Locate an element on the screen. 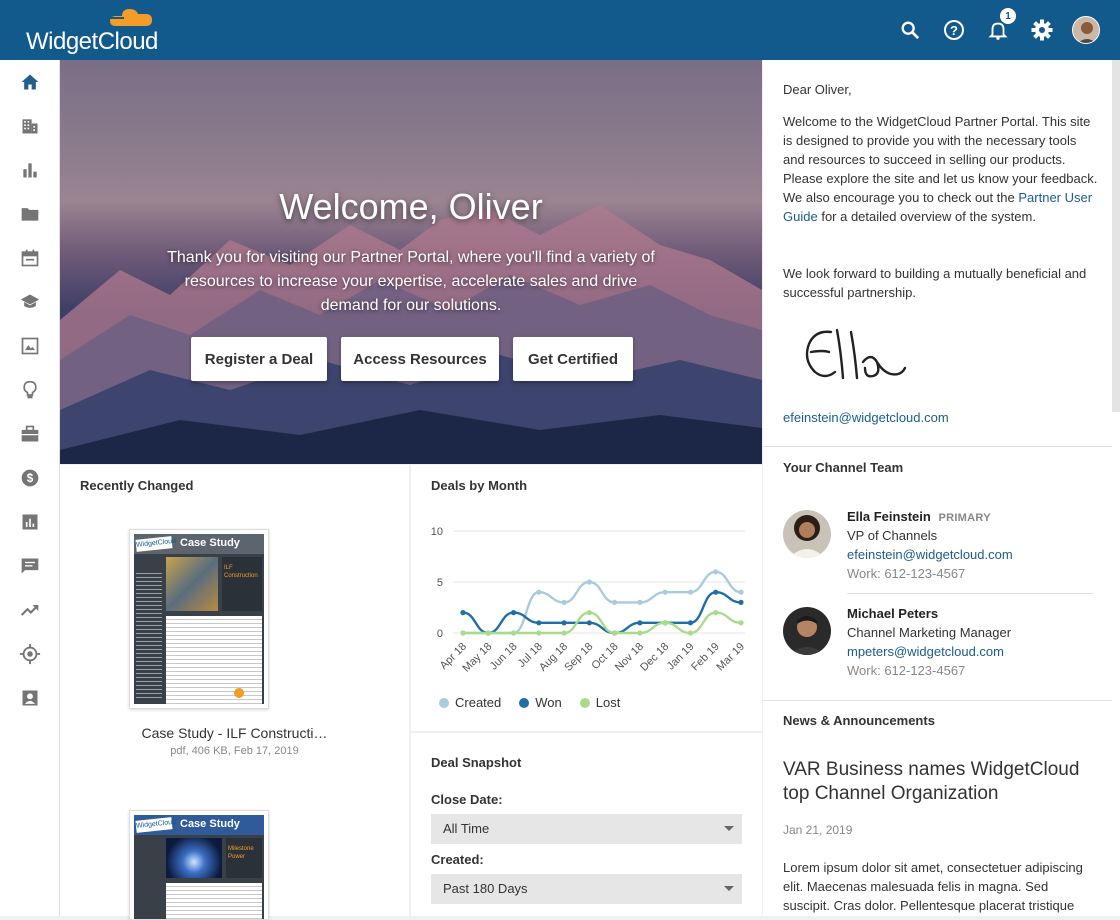 The height and width of the screenshot is (920, 1120). get-certified-button: Get Certified is located at coordinates (573, 359).